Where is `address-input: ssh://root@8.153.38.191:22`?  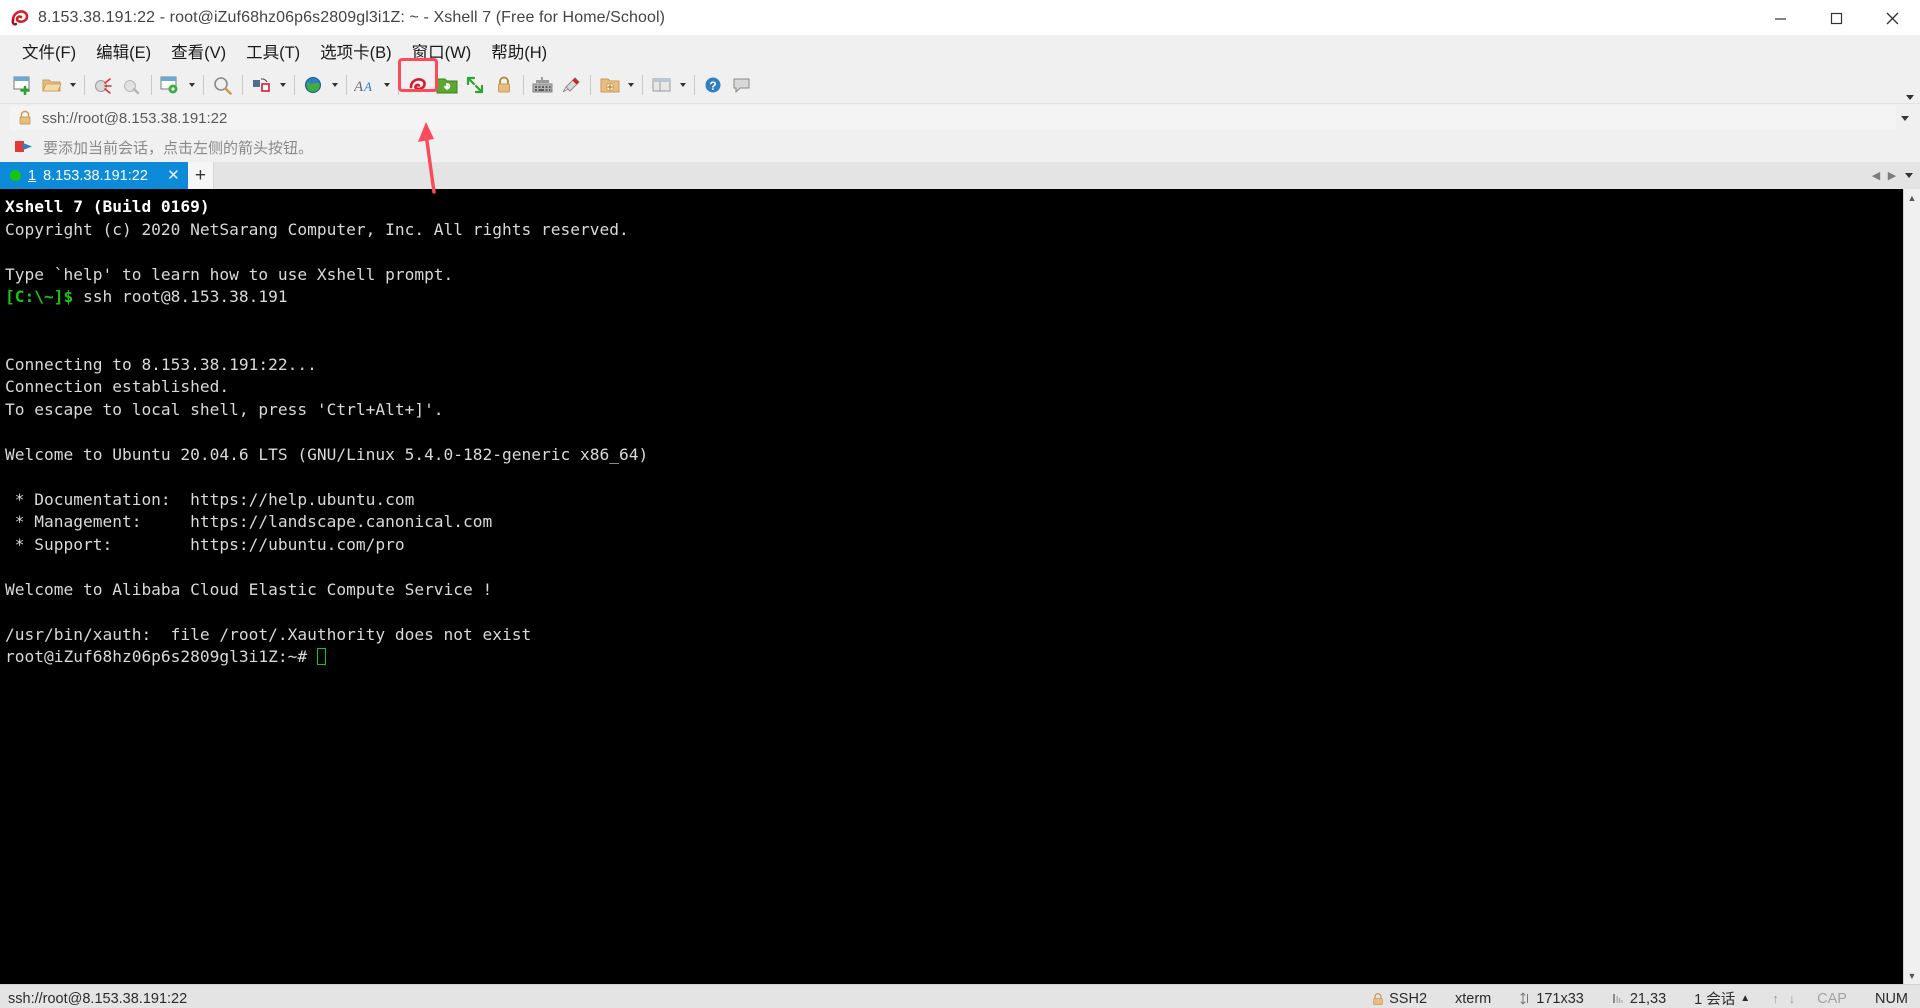 address-input: ssh://root@8.153.38.191:22 is located at coordinates (953, 118).